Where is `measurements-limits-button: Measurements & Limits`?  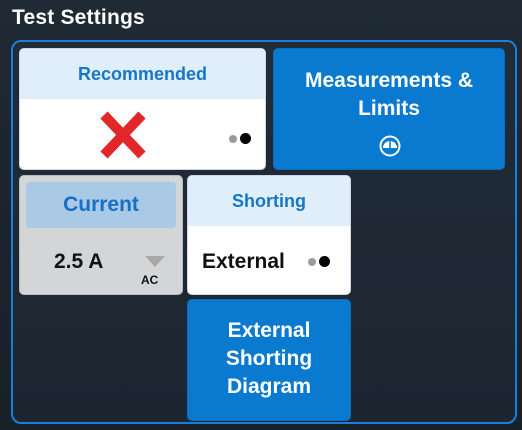
measurements-limits-button: Measurements & Limits is located at coordinates (389, 109).